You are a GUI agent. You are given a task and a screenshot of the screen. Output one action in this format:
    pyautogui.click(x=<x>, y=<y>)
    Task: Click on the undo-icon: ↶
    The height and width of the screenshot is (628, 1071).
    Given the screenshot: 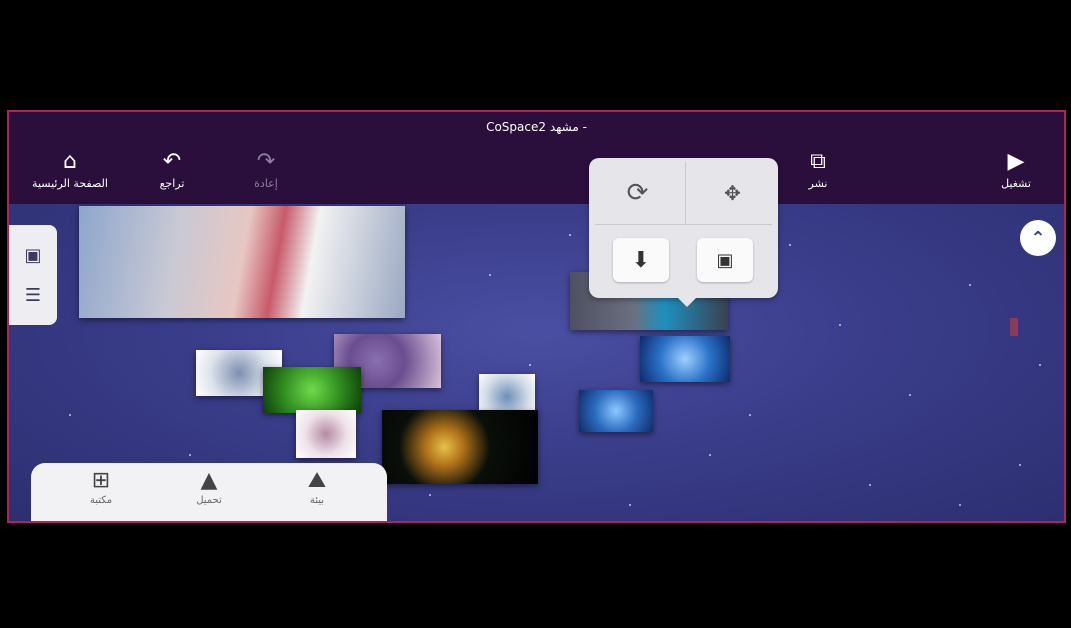 What is the action you would take?
    pyautogui.click(x=172, y=161)
    